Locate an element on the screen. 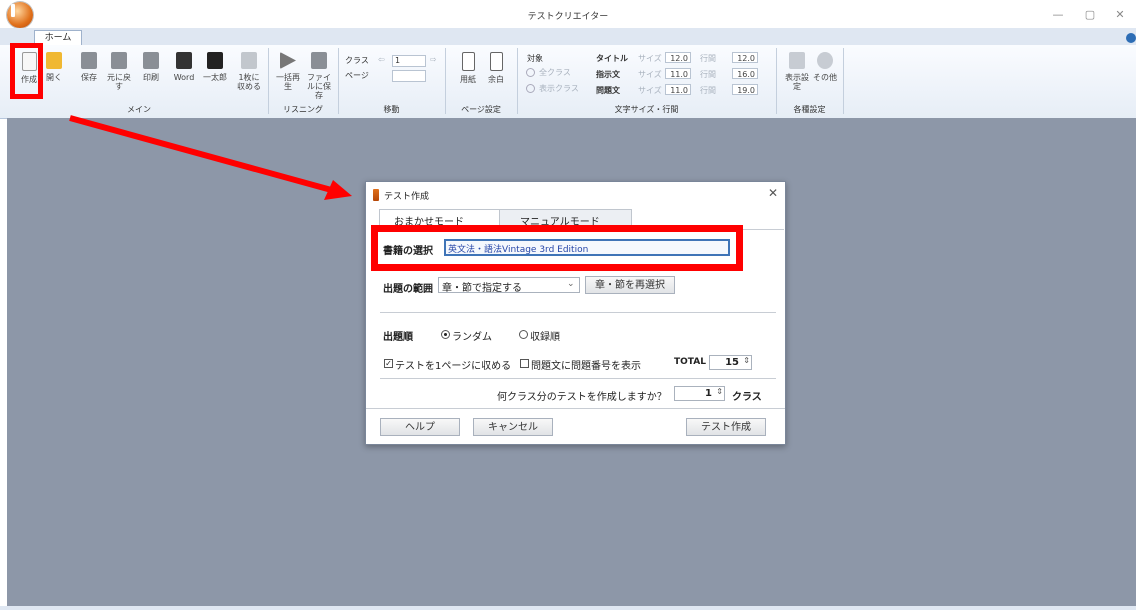  dialog-title: テスト作成 is located at coordinates (407, 197).